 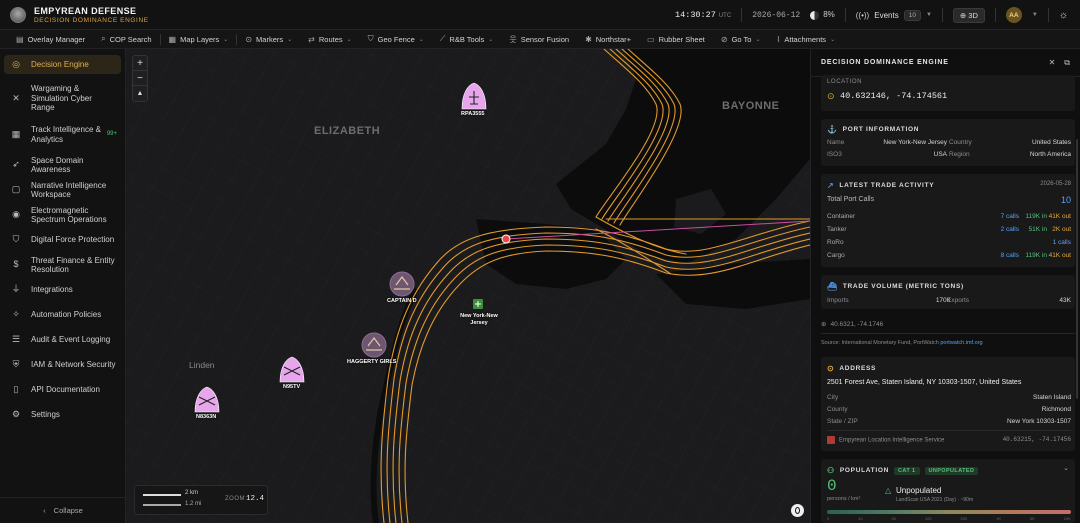 I want to click on sidebar-item-decision-engine: ◎ Decision Engine, so click(x=62, y=64).